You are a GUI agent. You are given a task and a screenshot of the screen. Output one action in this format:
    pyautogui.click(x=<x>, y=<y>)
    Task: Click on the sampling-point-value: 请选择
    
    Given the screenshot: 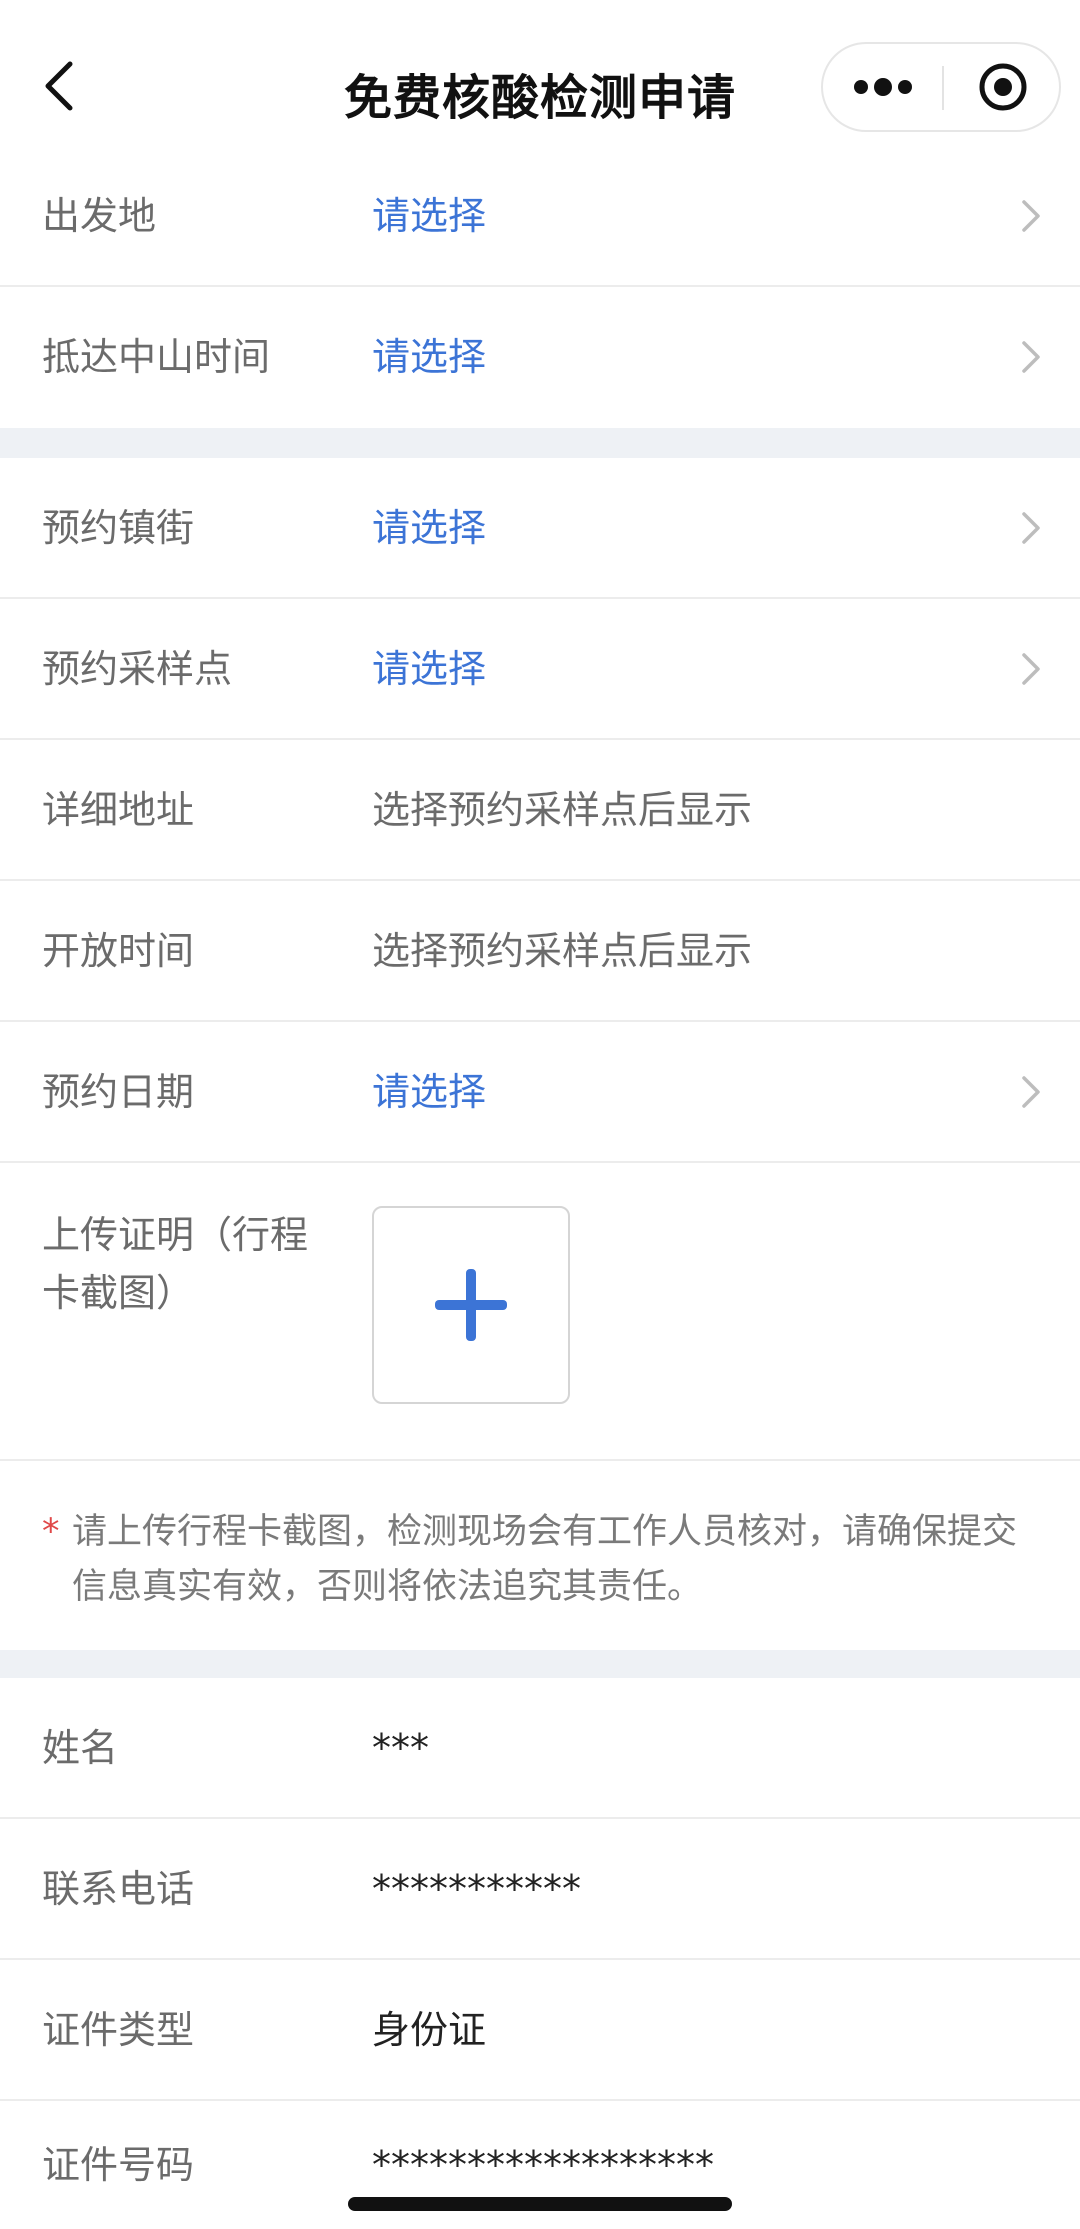 What is the action you would take?
    pyautogui.click(x=429, y=669)
    